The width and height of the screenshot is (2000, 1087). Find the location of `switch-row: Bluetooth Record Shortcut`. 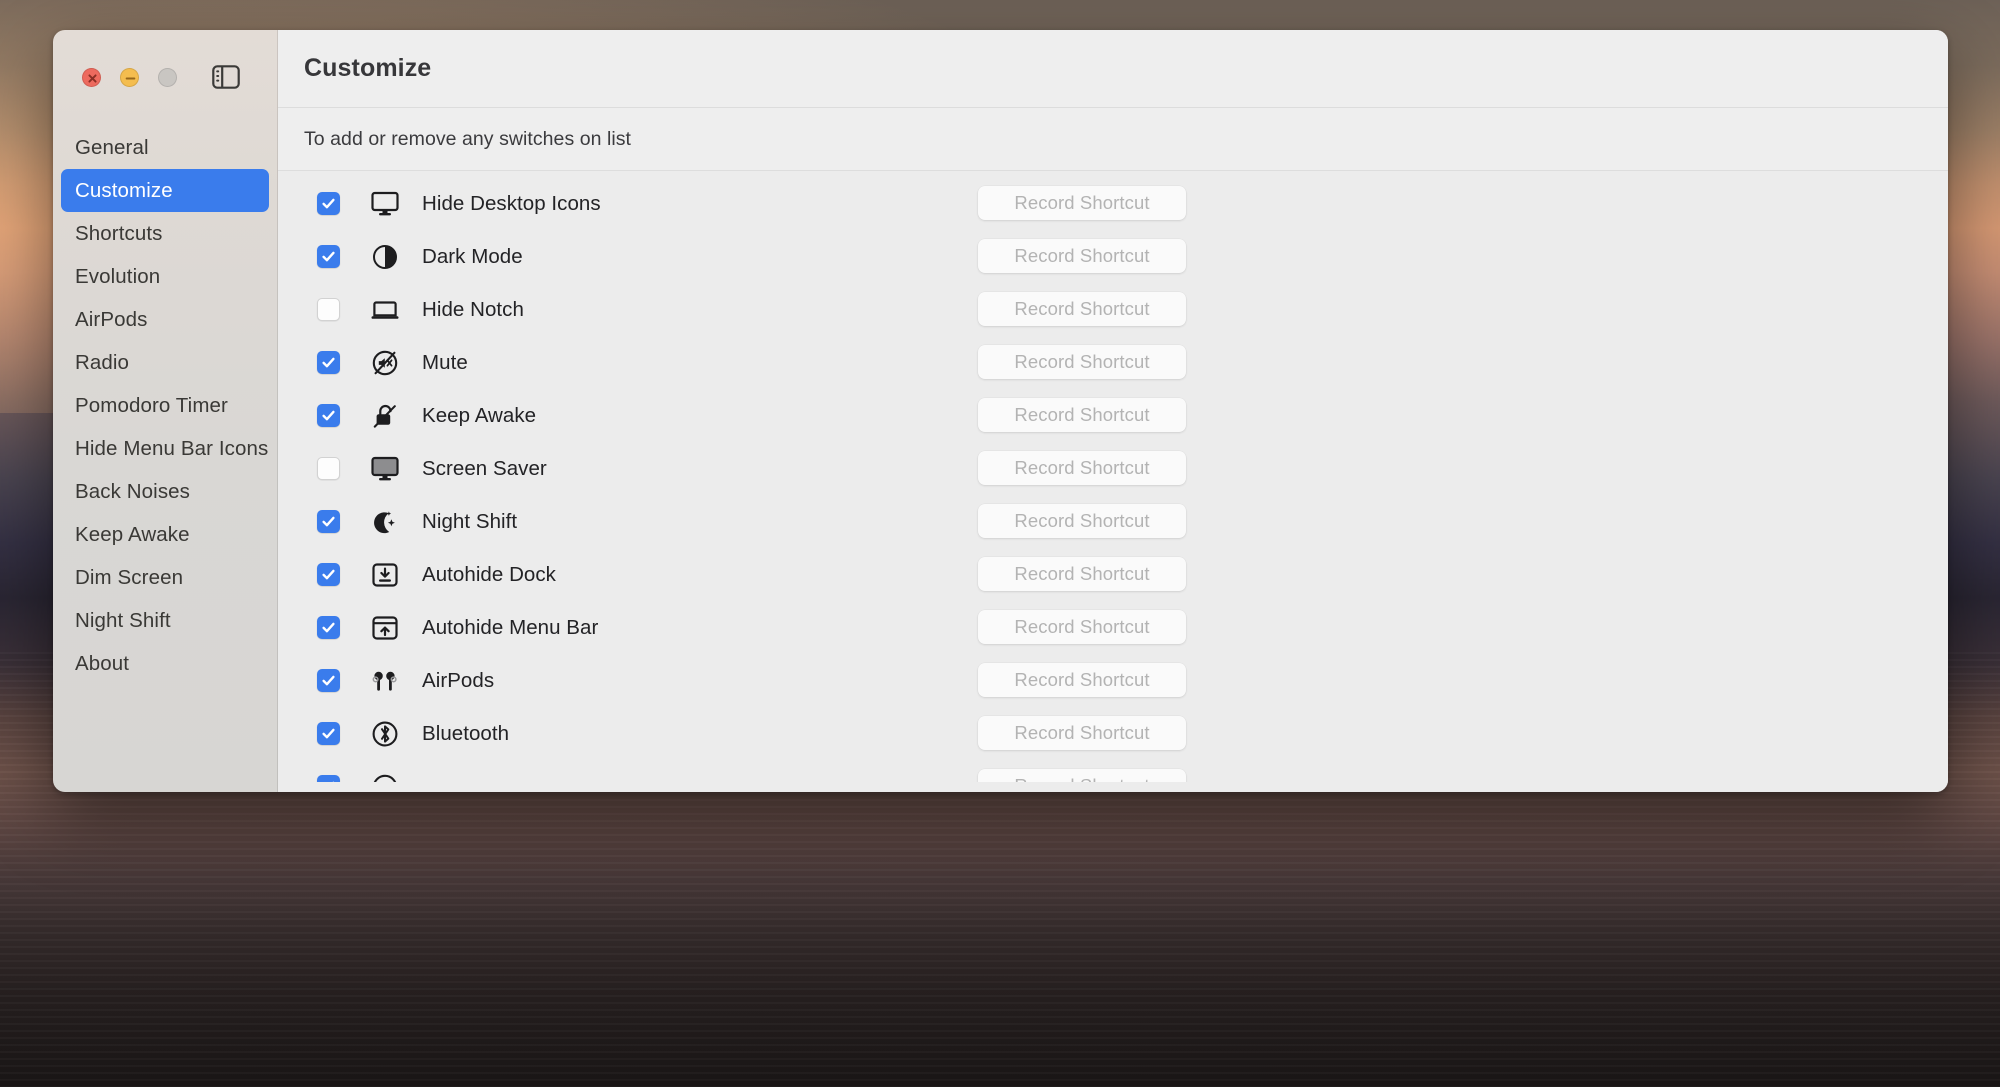

switch-row: Bluetooth Record Shortcut is located at coordinates (1113, 733).